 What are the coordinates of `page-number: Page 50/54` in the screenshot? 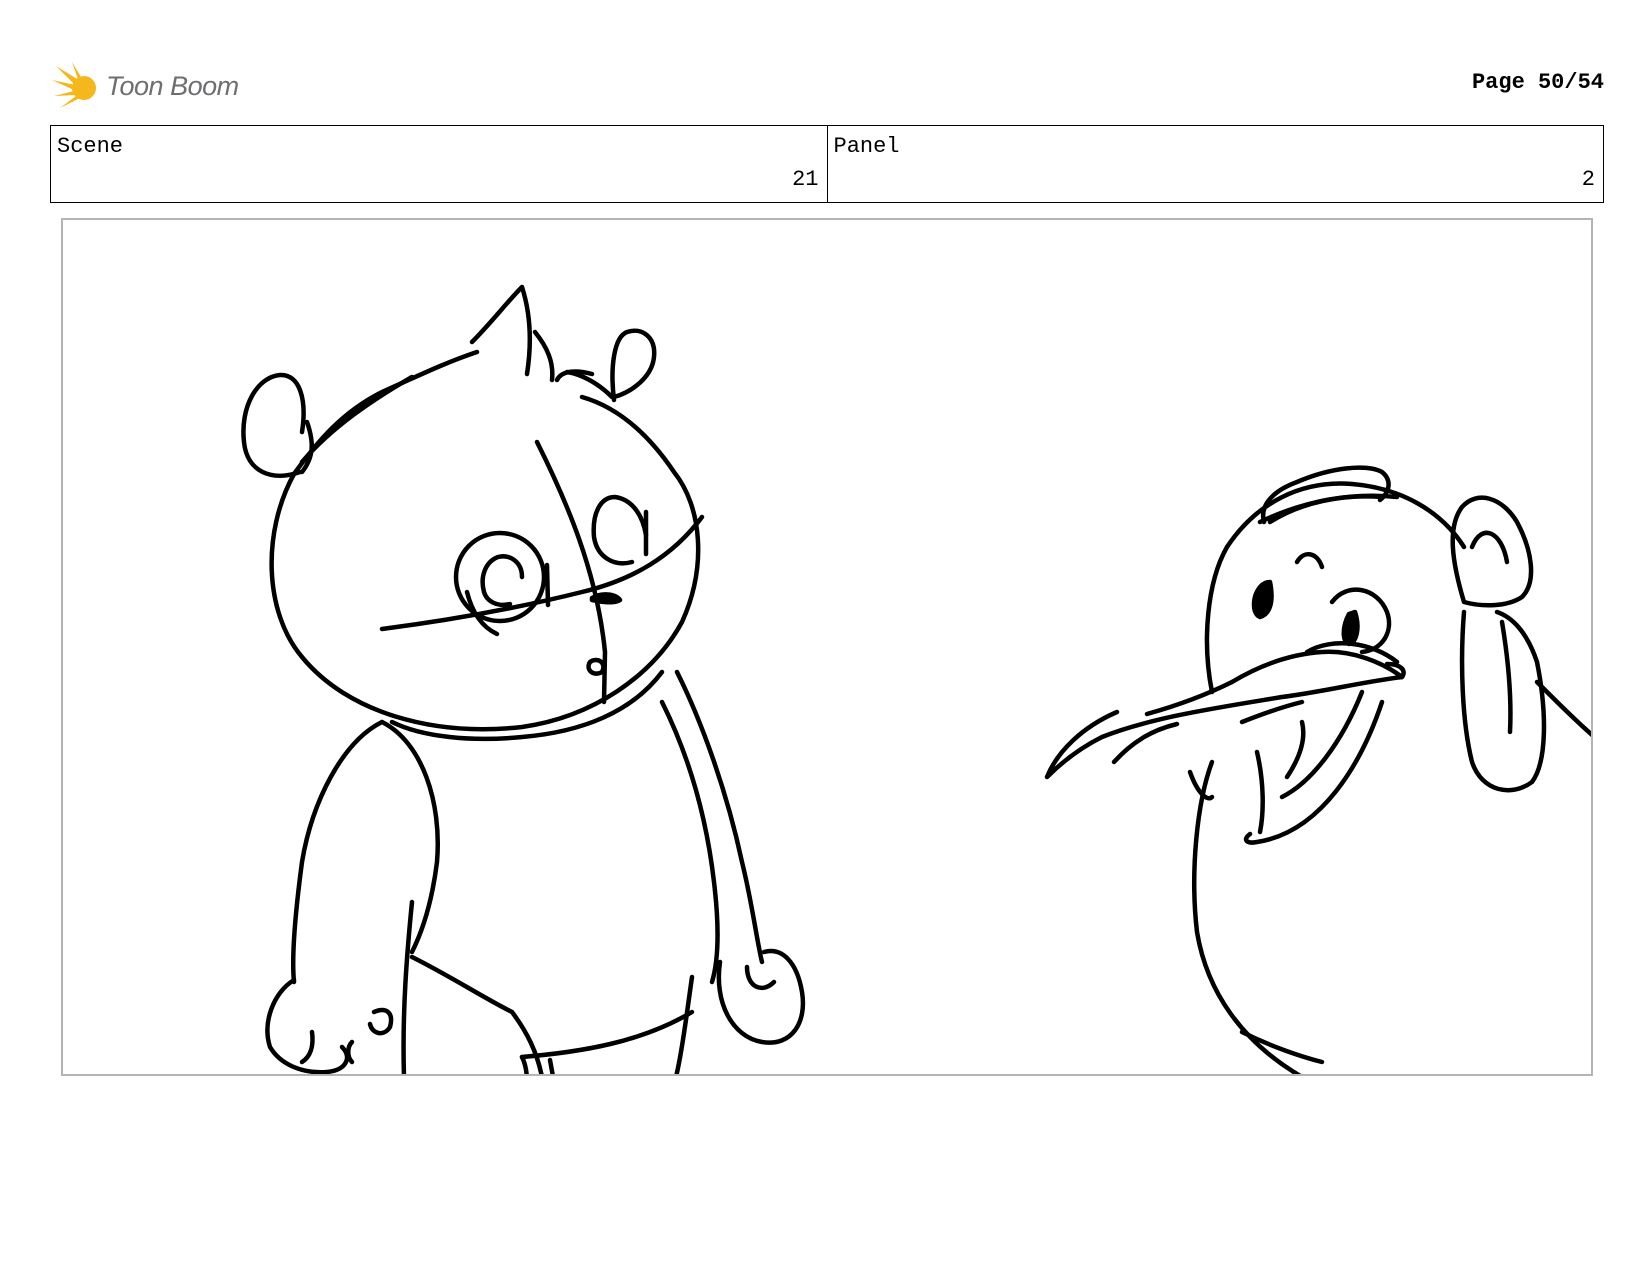 It's located at (1537, 82).